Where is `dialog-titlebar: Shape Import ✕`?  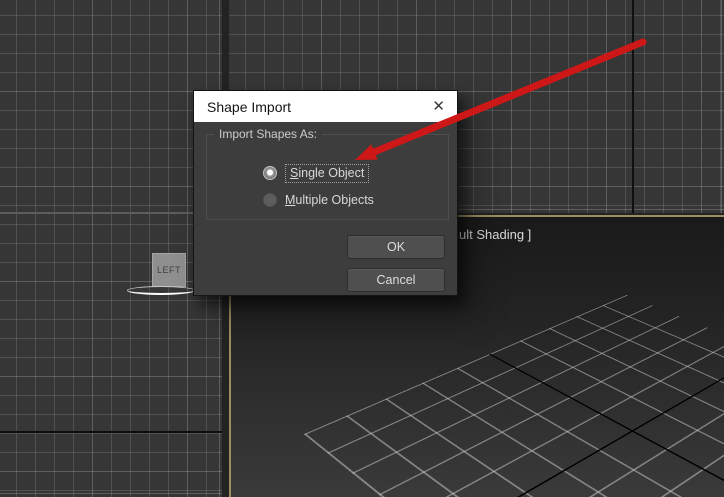 dialog-titlebar: Shape Import ✕ is located at coordinates (325, 106).